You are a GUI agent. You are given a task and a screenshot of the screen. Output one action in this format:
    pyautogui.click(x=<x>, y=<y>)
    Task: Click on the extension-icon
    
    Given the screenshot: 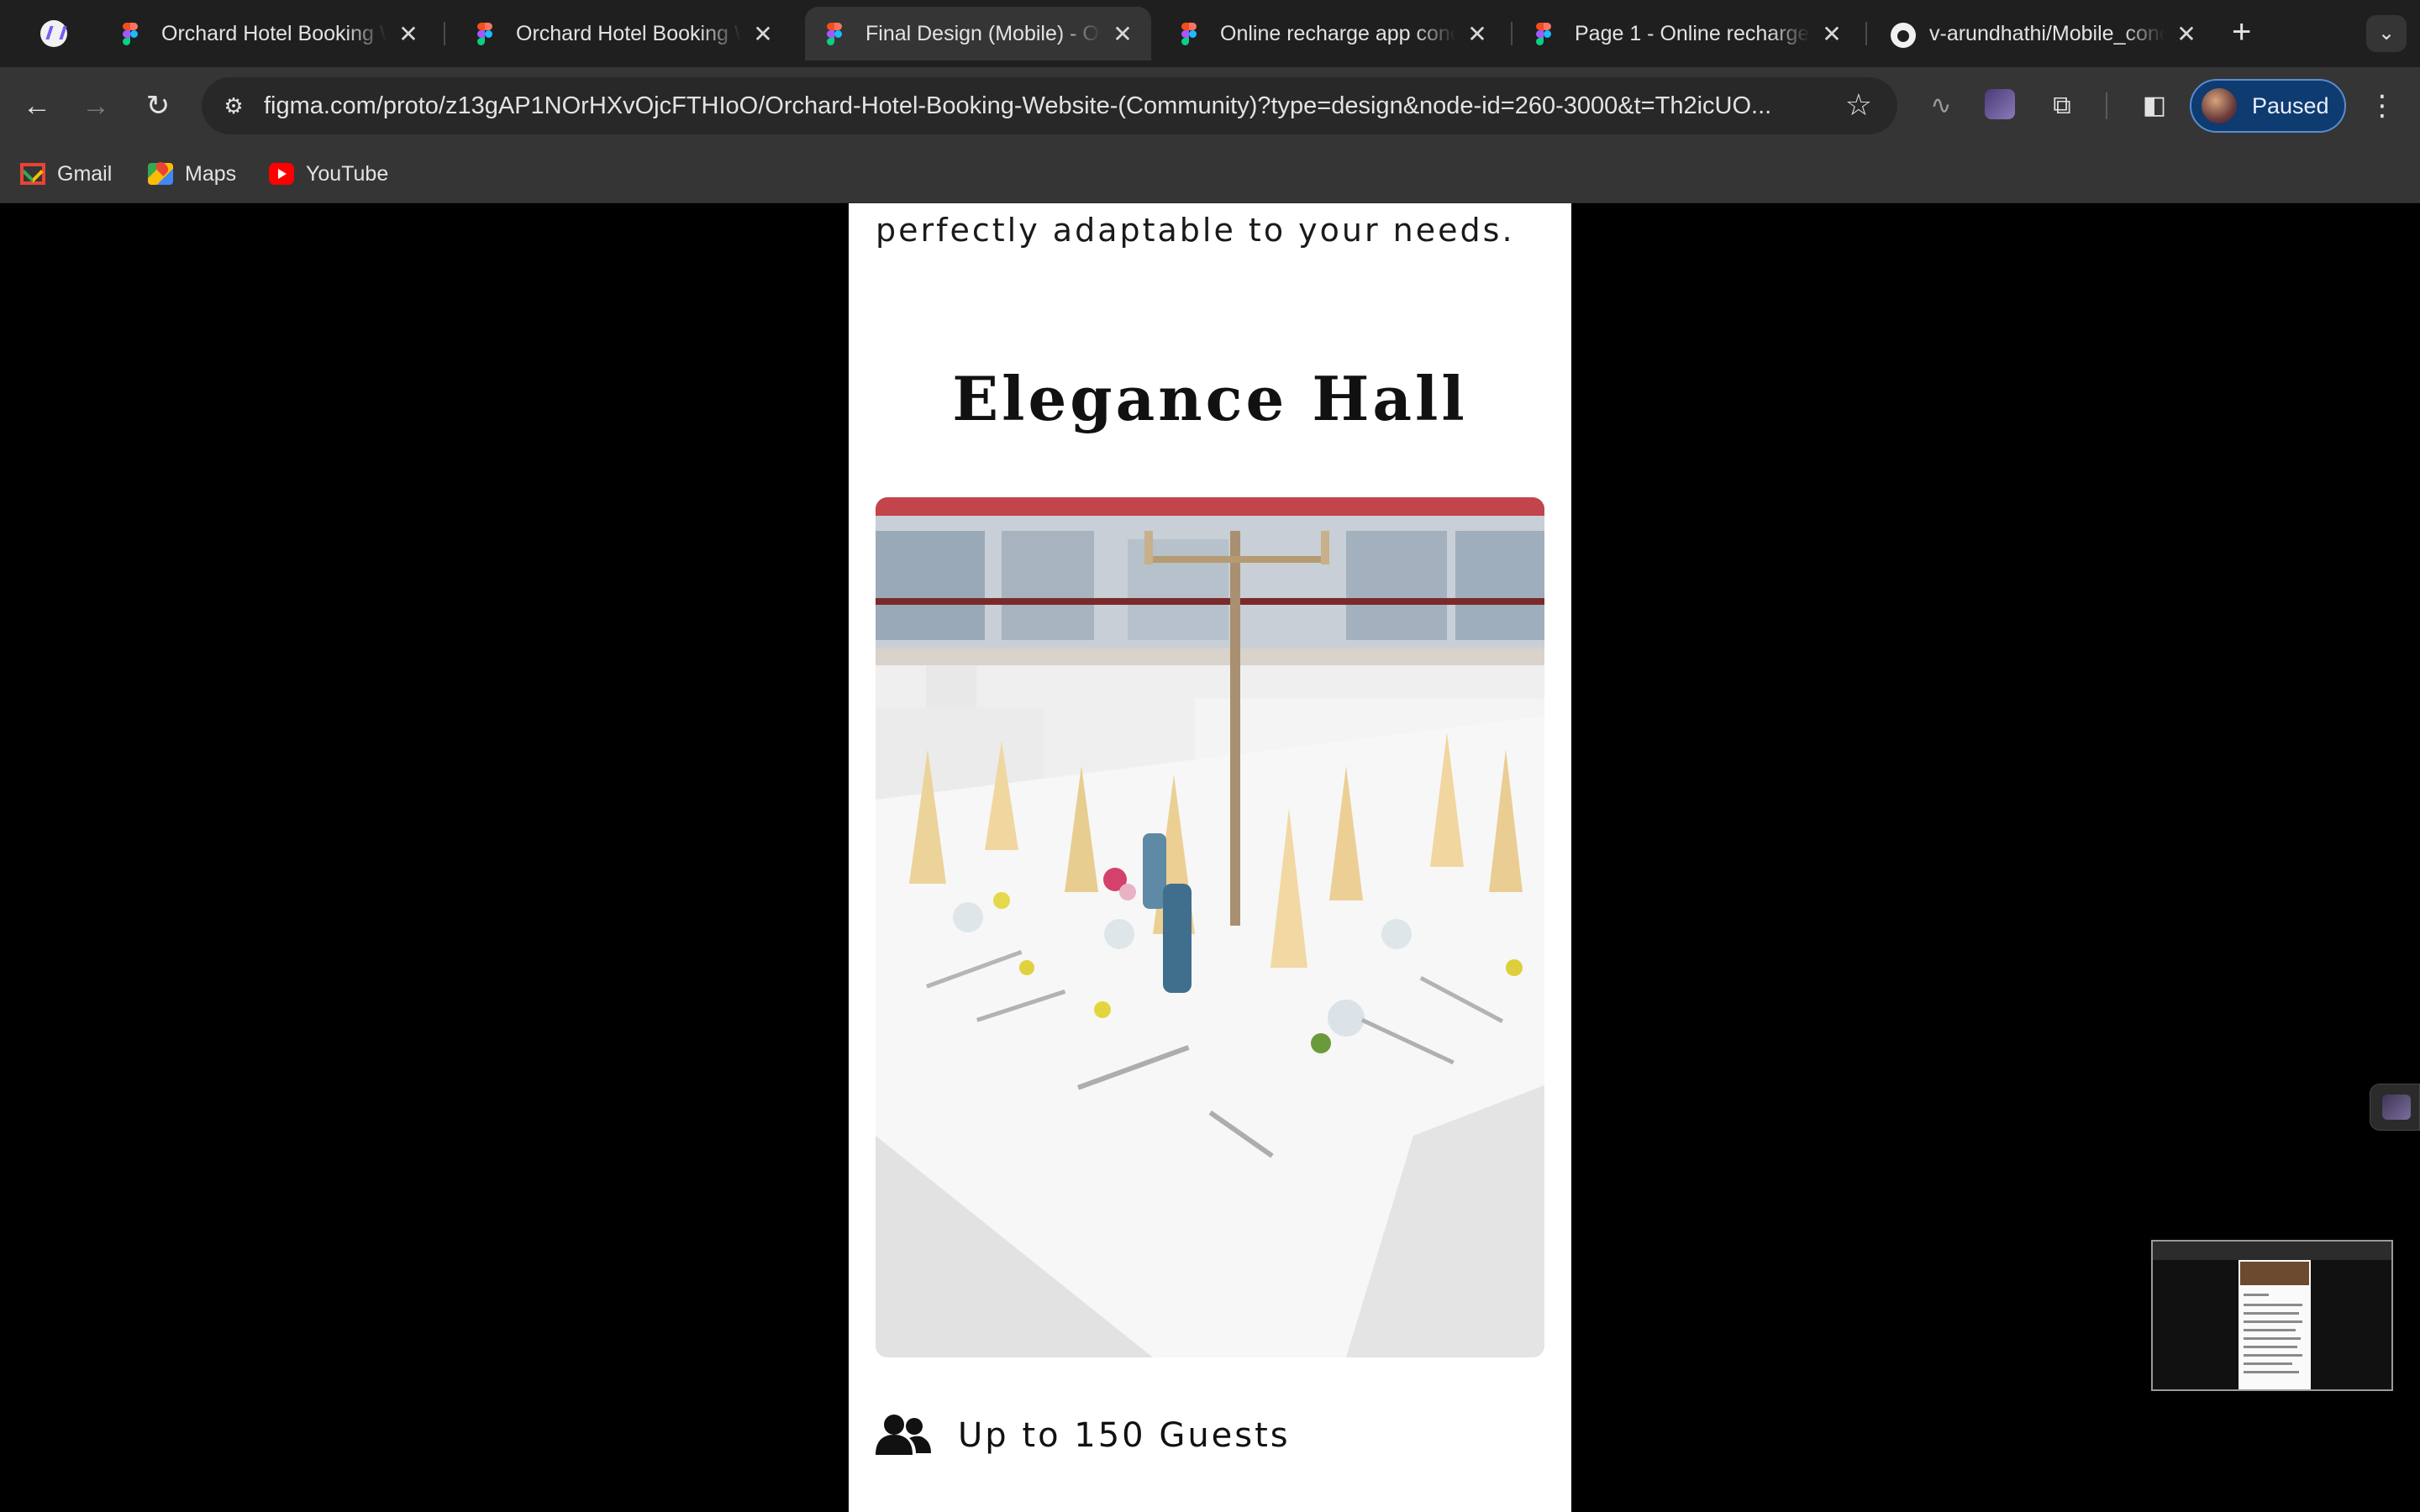 What is the action you would take?
    pyautogui.click(x=2000, y=104)
    